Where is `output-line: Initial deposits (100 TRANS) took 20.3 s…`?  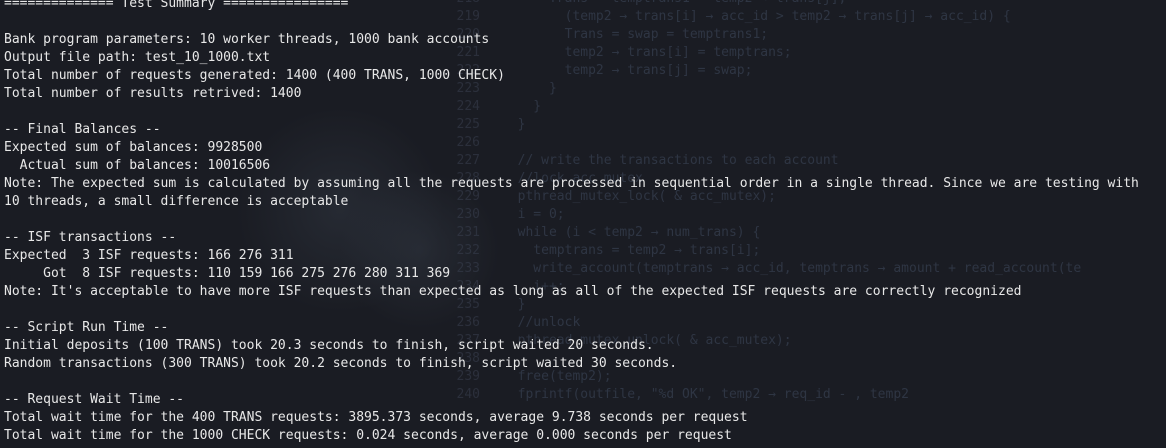
output-line: Initial deposits (100 TRANS) took 20.3 s… is located at coordinates (329, 345).